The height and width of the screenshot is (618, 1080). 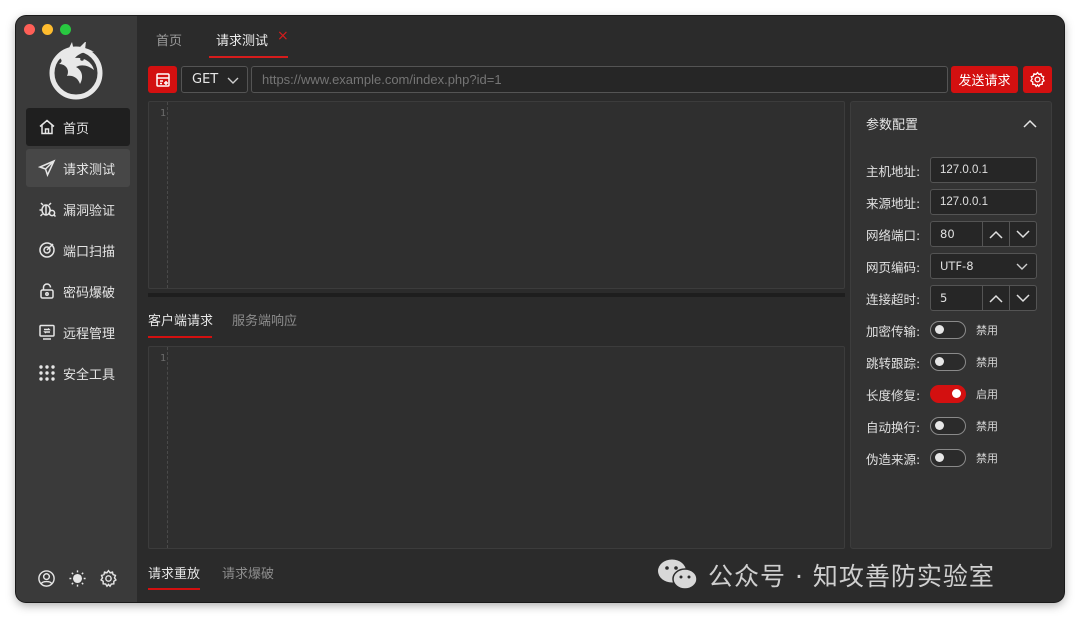 What do you see at coordinates (264, 319) in the screenshot?
I see `tab-server-response: 服务端响应` at bounding box center [264, 319].